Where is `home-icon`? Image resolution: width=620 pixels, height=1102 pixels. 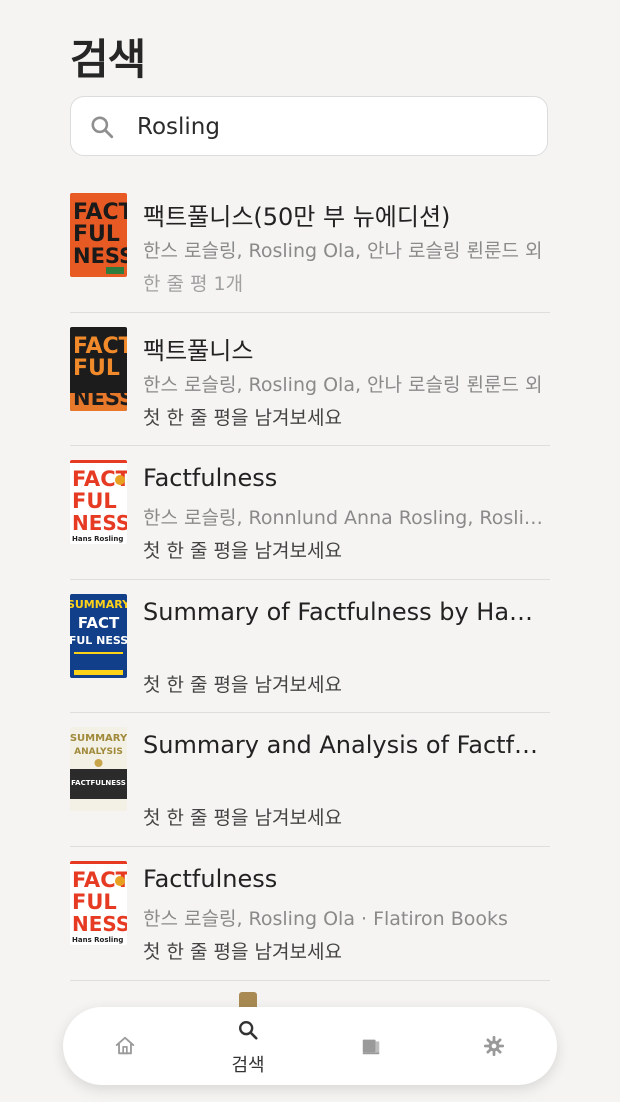 home-icon is located at coordinates (125, 1045).